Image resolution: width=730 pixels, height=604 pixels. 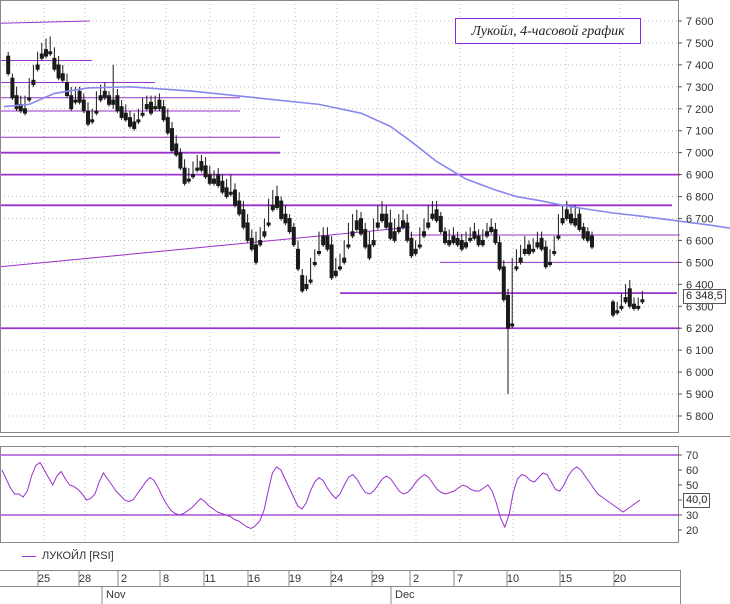 What do you see at coordinates (166, 579) in the screenshot?
I see `date-tick-label: 8` at bounding box center [166, 579].